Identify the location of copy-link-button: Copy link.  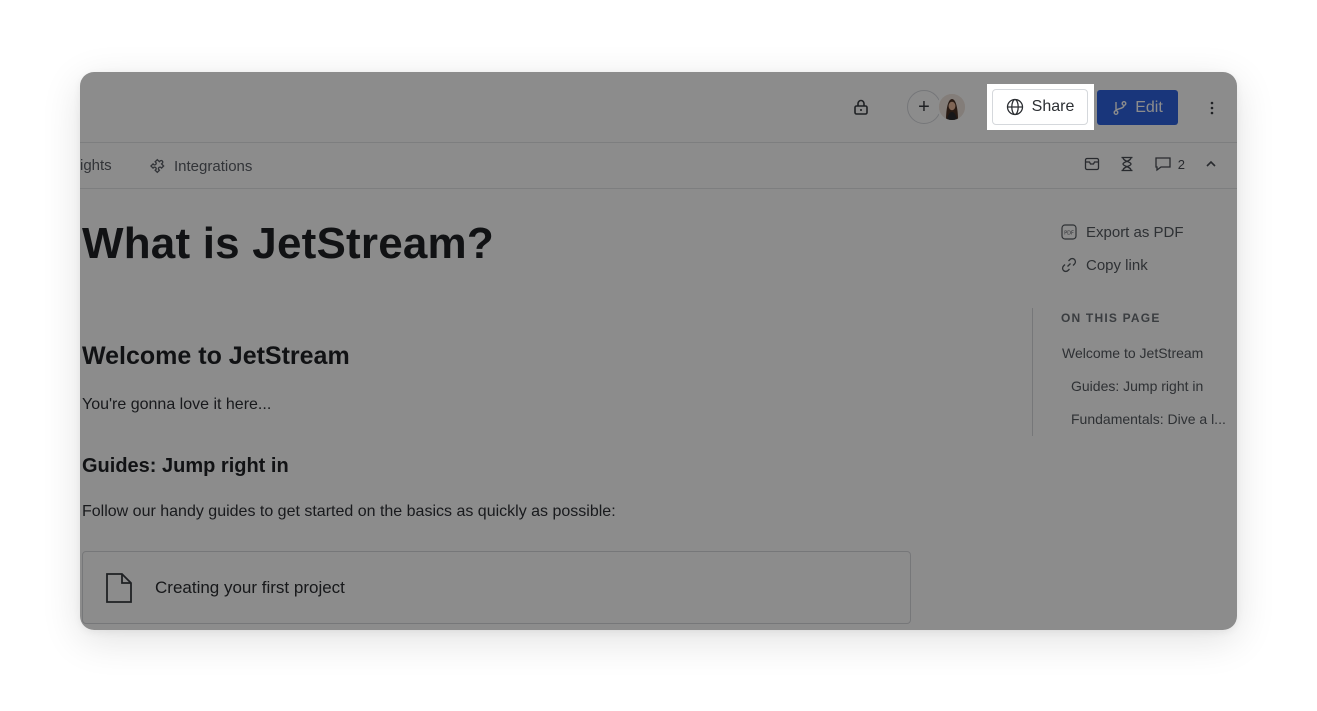
(1104, 265).